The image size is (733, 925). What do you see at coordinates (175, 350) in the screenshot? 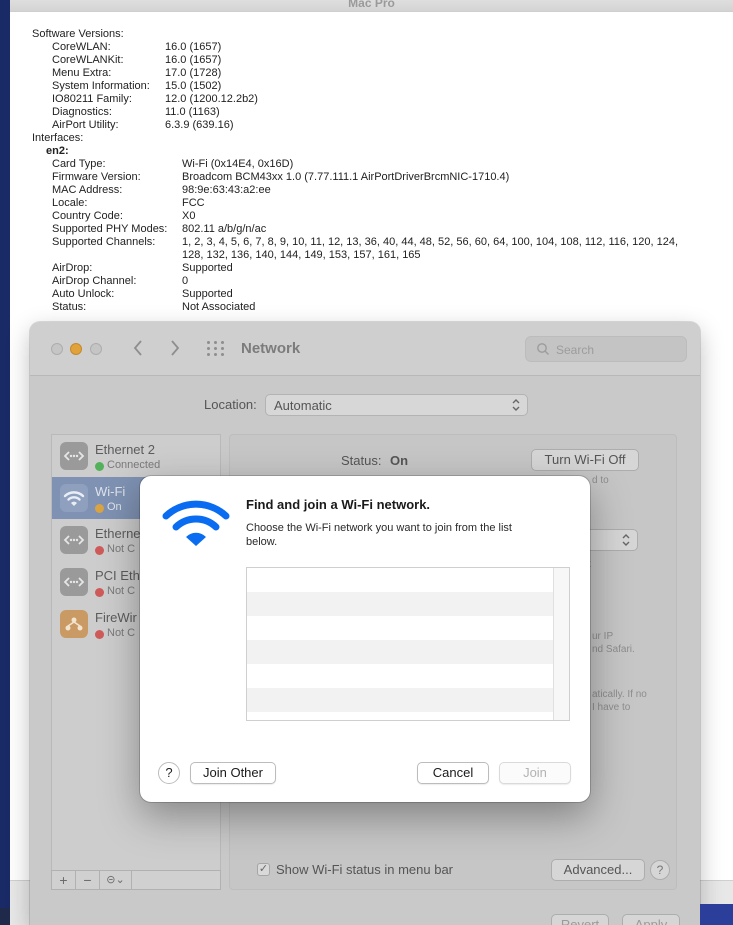
I see `forward-button` at bounding box center [175, 350].